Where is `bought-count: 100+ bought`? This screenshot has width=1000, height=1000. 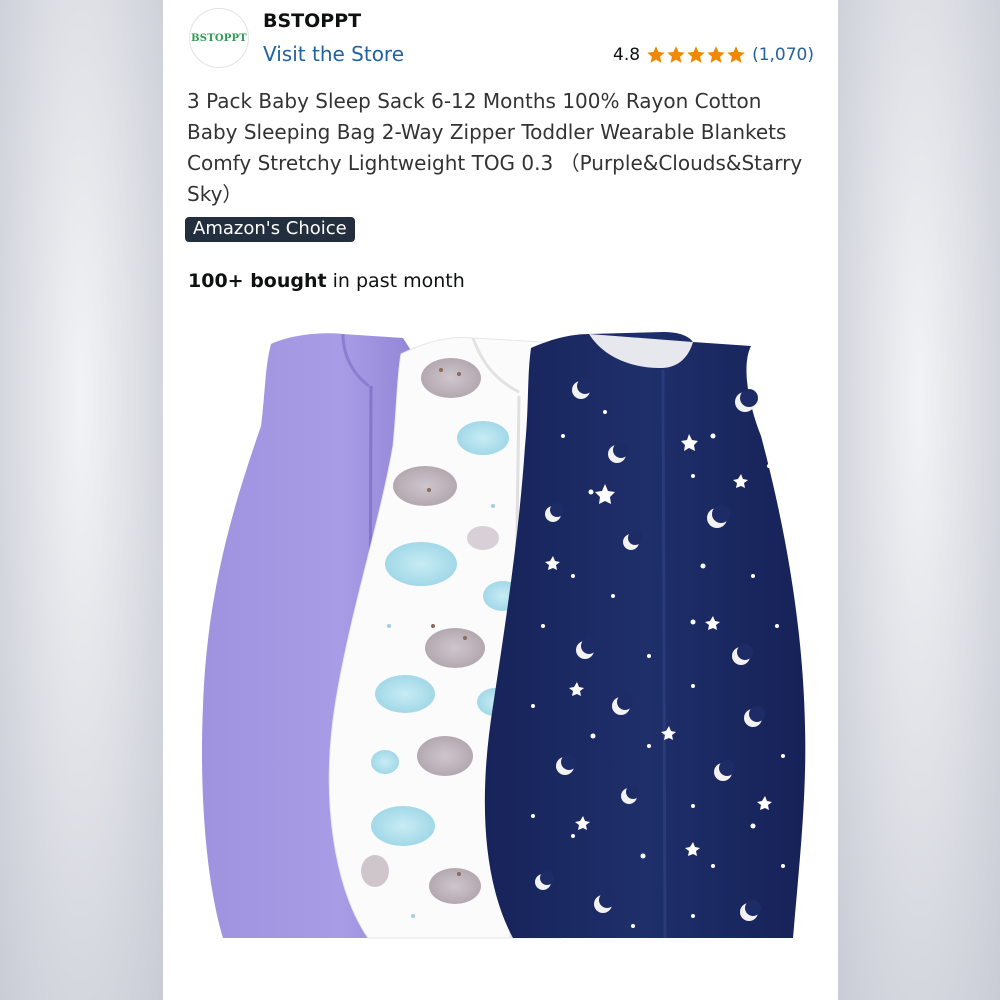
bought-count: 100+ bought is located at coordinates (257, 281).